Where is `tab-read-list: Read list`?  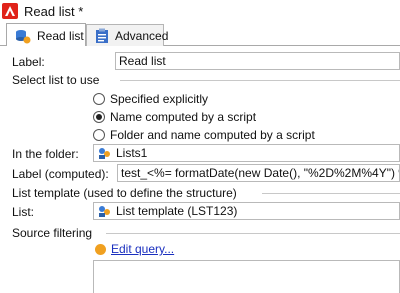
tab-read-list: Read list is located at coordinates (46, 35).